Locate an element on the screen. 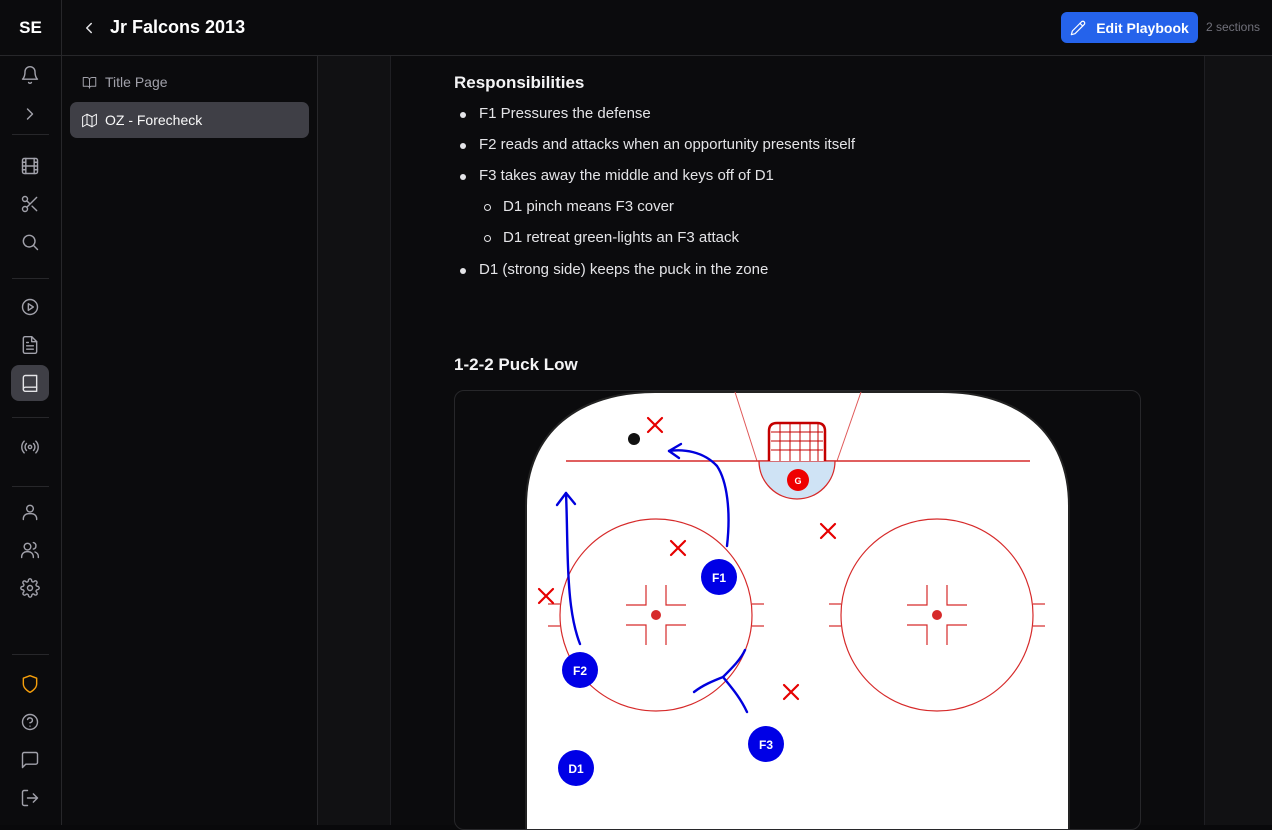 This screenshot has width=1272, height=830. list-item: F1 Pressures the defense is located at coordinates (555, 113).